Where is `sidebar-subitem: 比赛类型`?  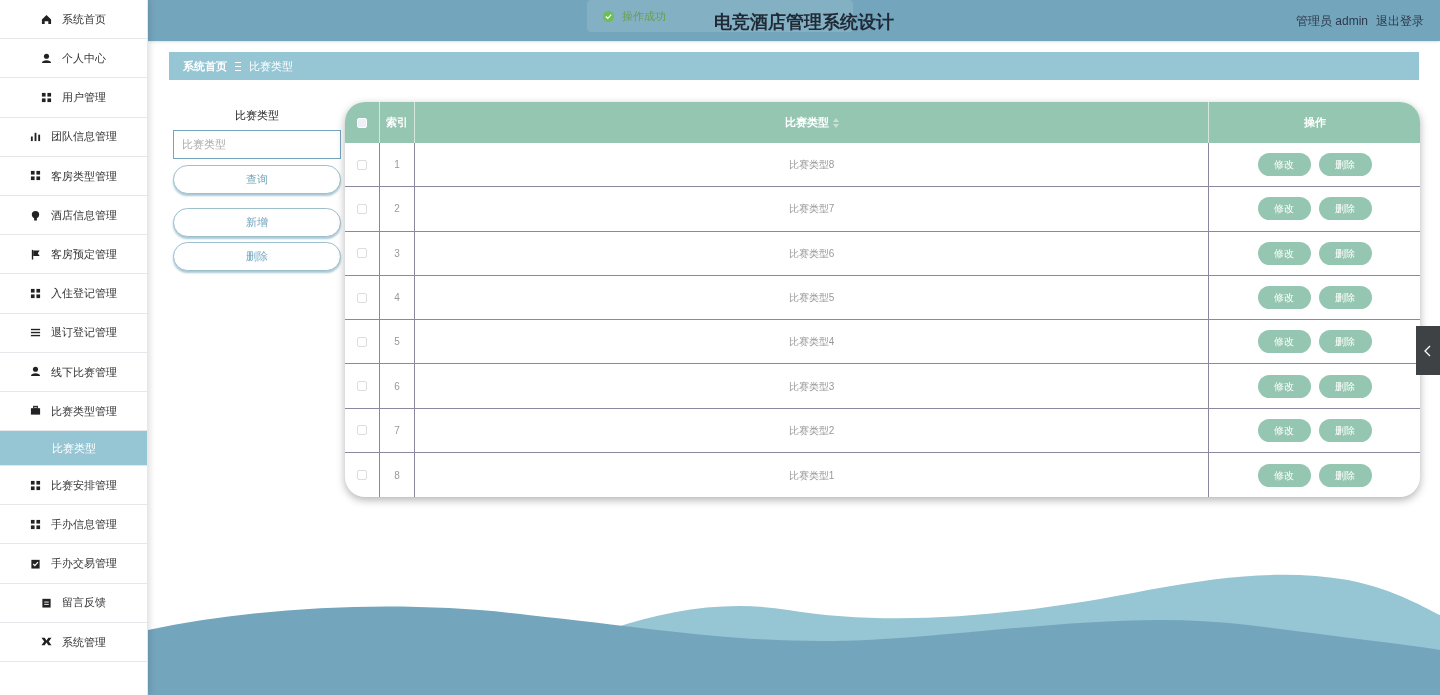
sidebar-subitem: 比赛类型 is located at coordinates (73, 449).